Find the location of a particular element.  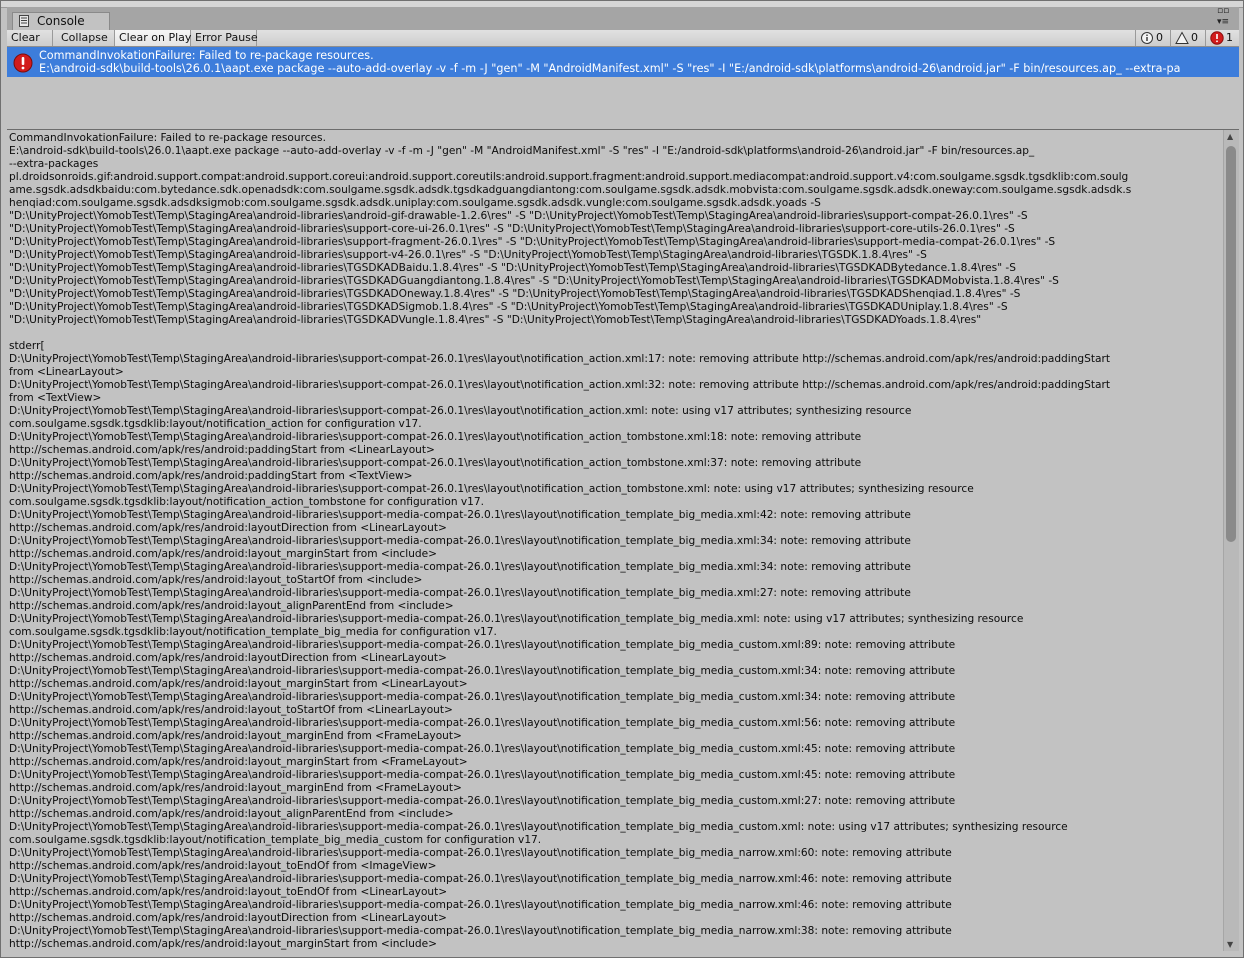

error-pause-button: Error Pause is located at coordinates (224, 38).